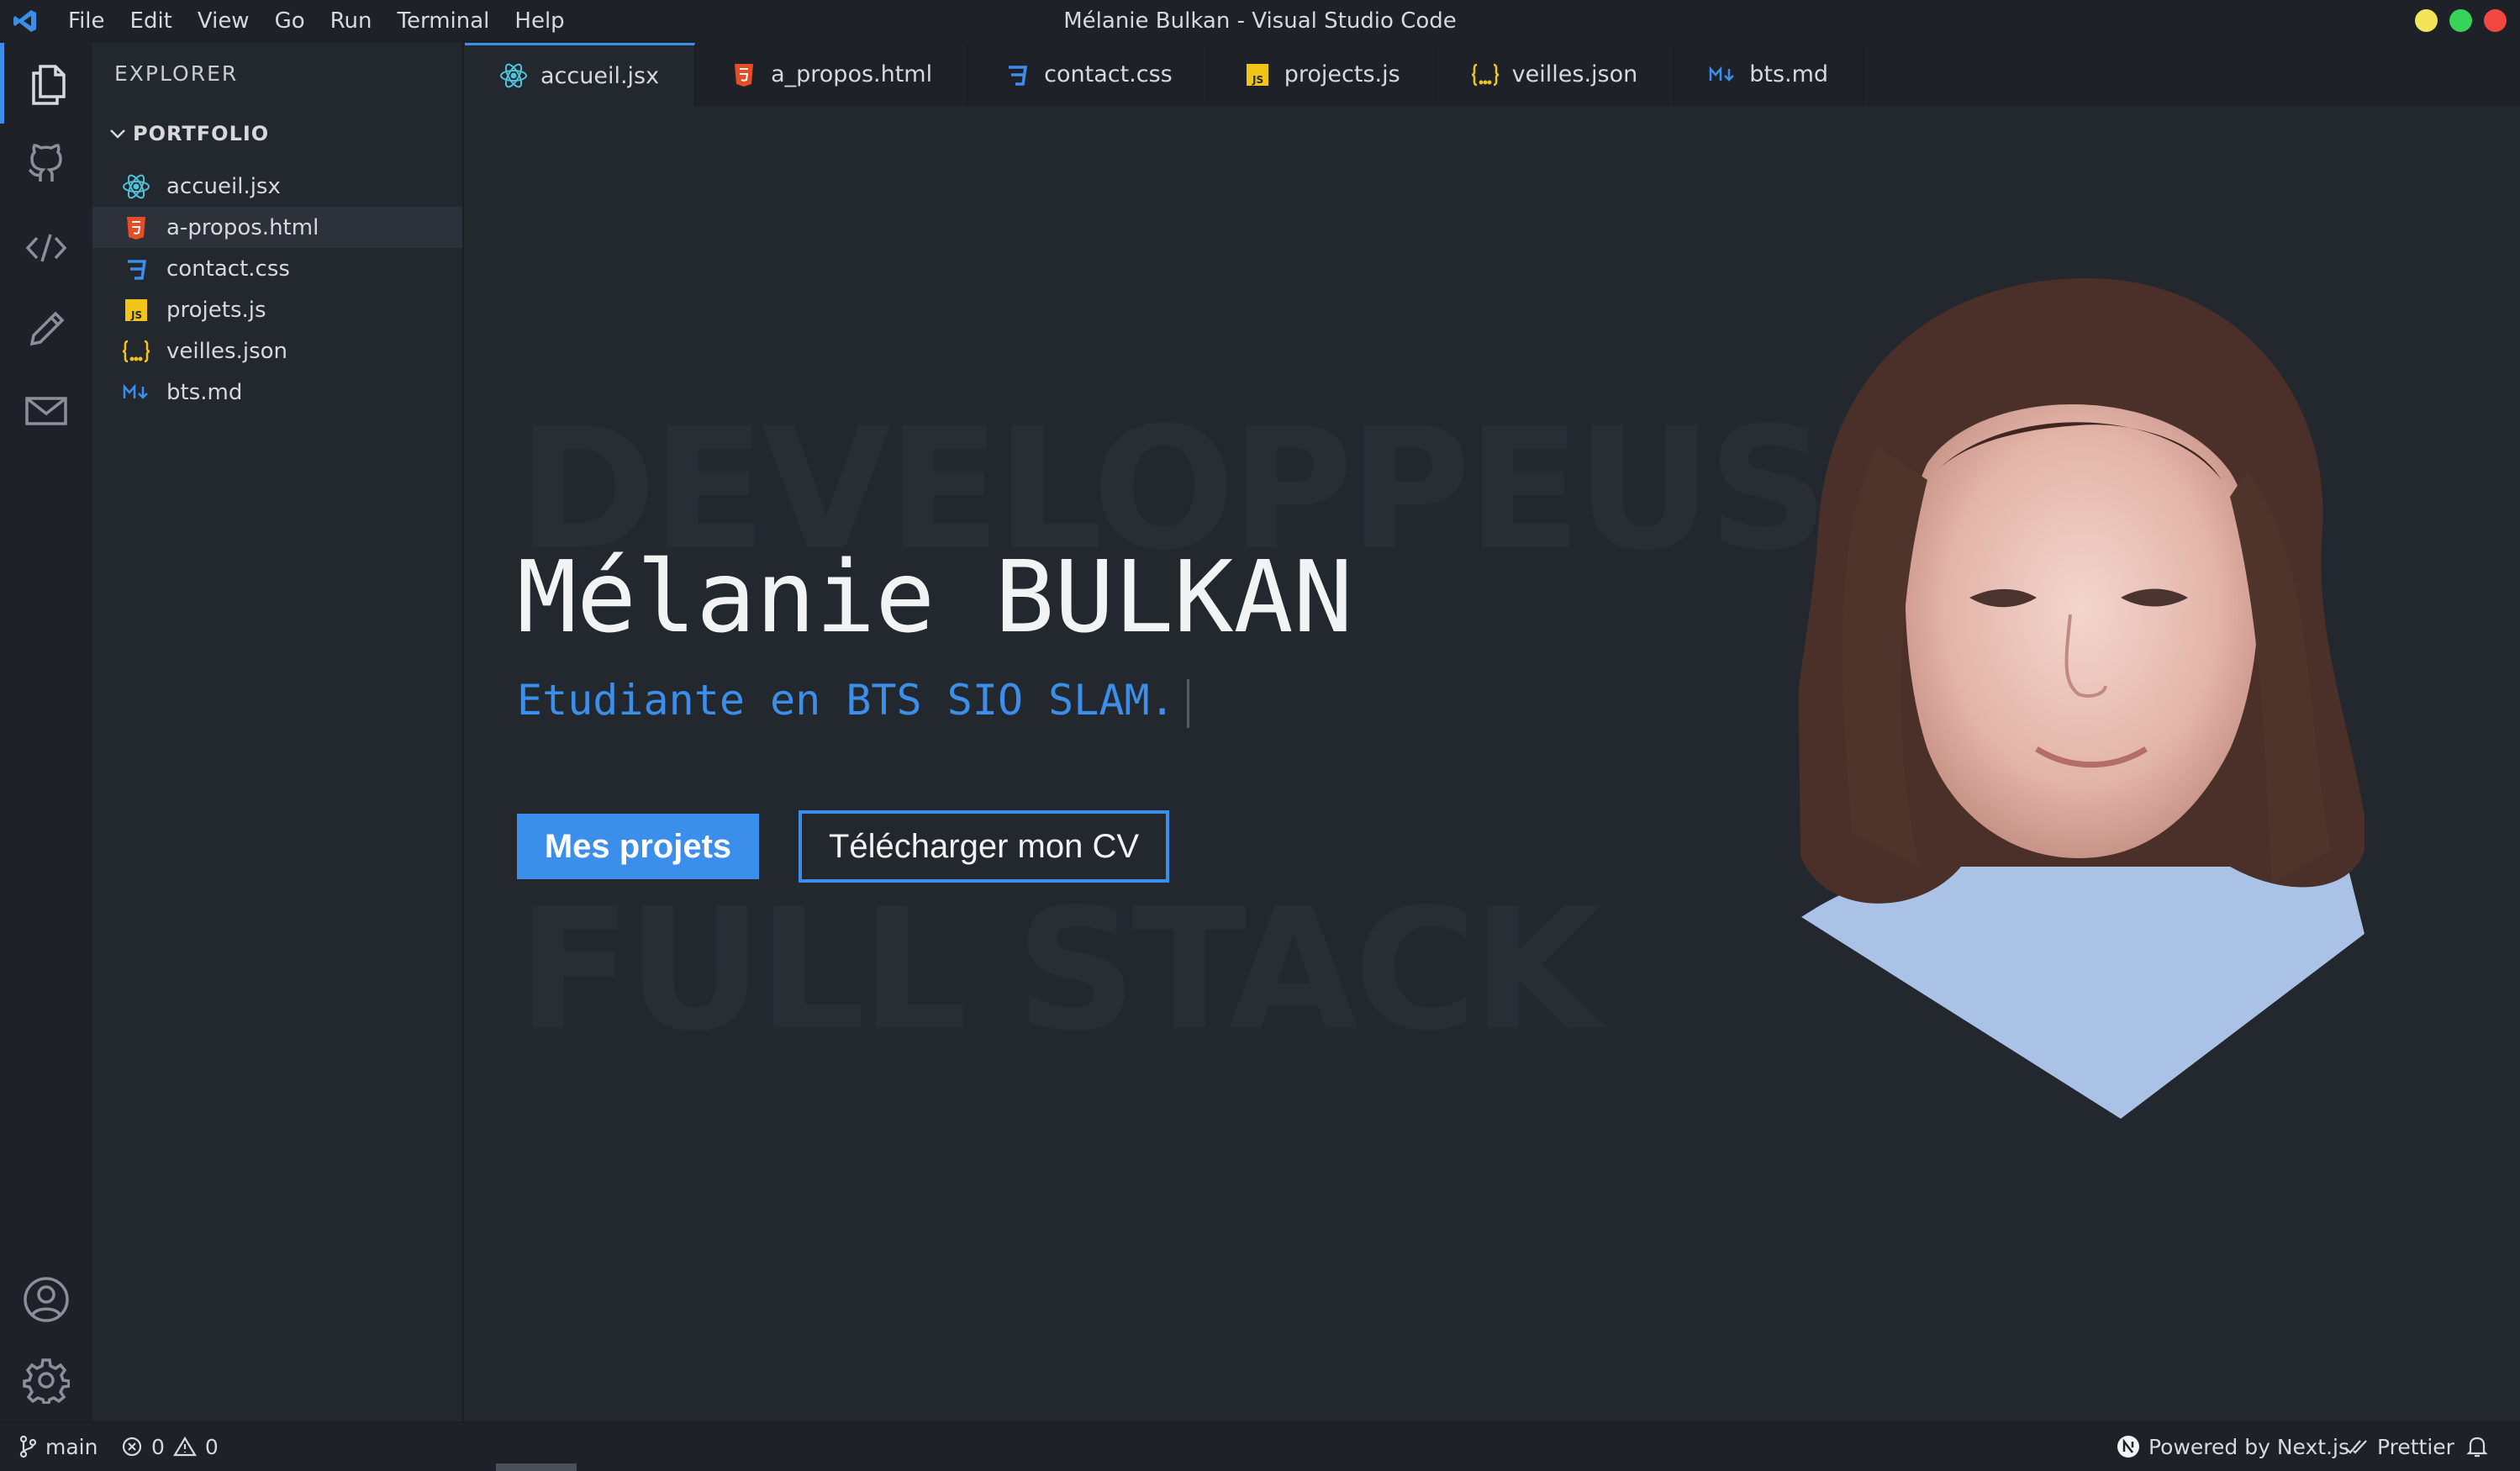  Describe the element at coordinates (1574, 74) in the screenshot. I see `tab-label: veilles.json` at that location.